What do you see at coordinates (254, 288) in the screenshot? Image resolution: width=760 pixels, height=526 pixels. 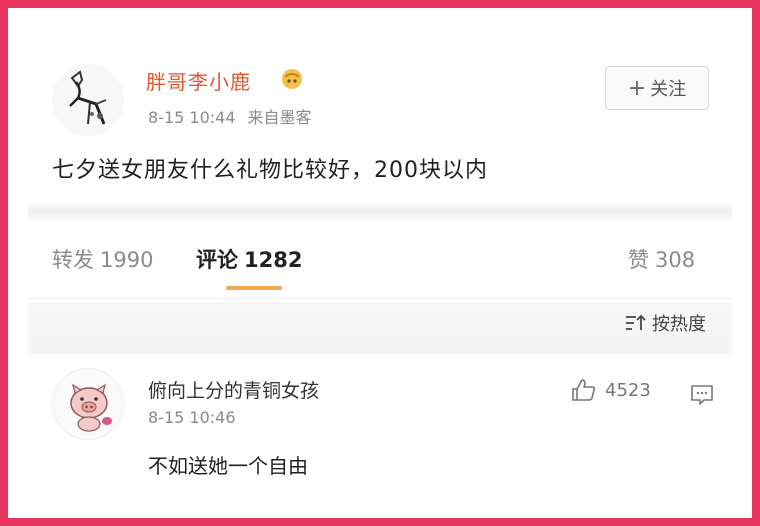 I see `active-tab-indicator` at bounding box center [254, 288].